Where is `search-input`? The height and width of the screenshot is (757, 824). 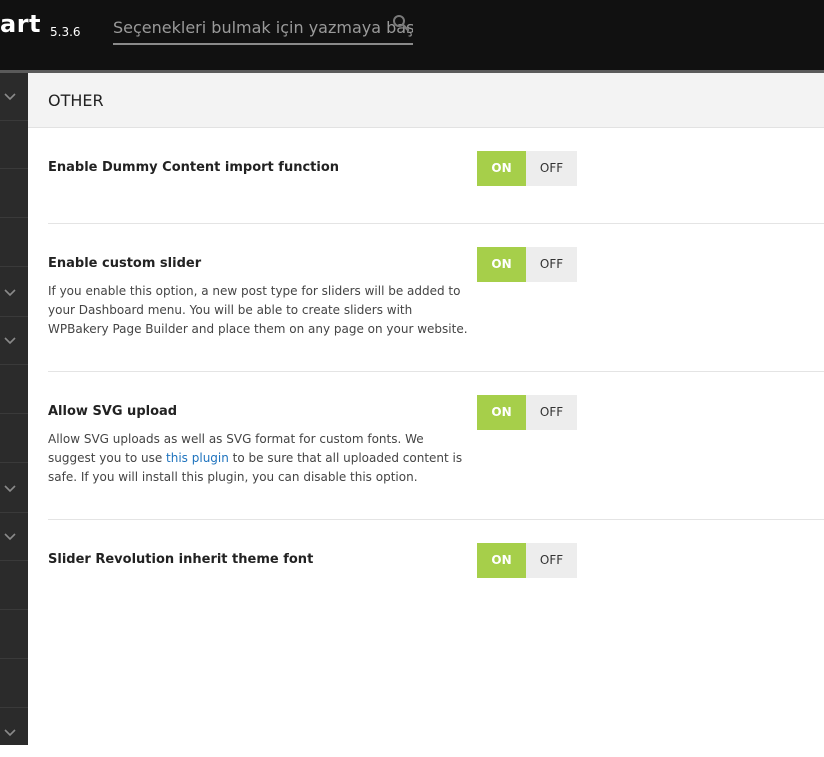
search-input is located at coordinates (263, 27).